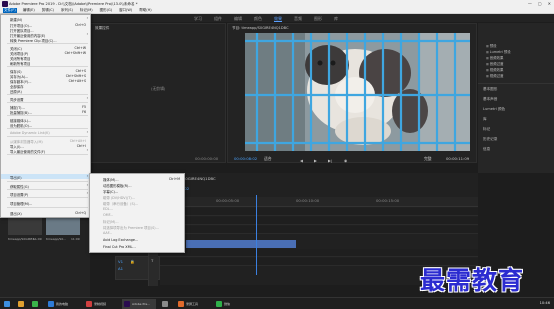 The height and width of the screenshot is (309, 554). What do you see at coordinates (29, 10) in the screenshot?
I see `menu-edit: 编辑(E)` at bounding box center [29, 10].